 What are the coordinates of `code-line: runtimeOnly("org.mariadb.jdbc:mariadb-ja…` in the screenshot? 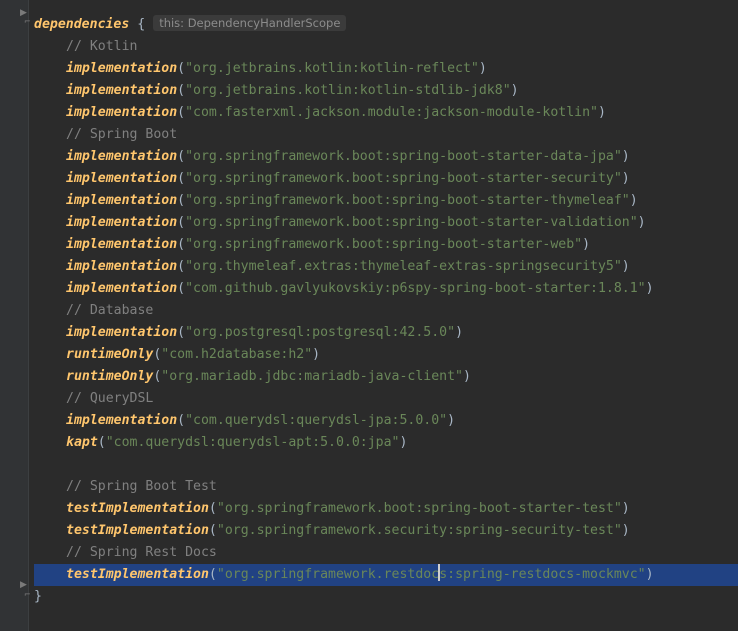 It's located at (386, 377).